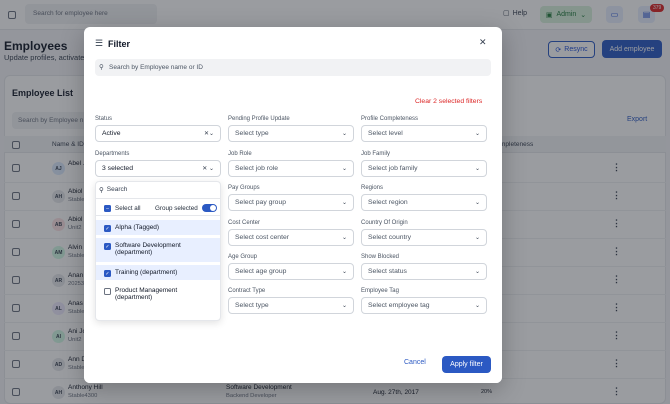 This screenshot has height=404, width=670. I want to click on pending-update-label: Pending Profile Update, so click(259, 119).